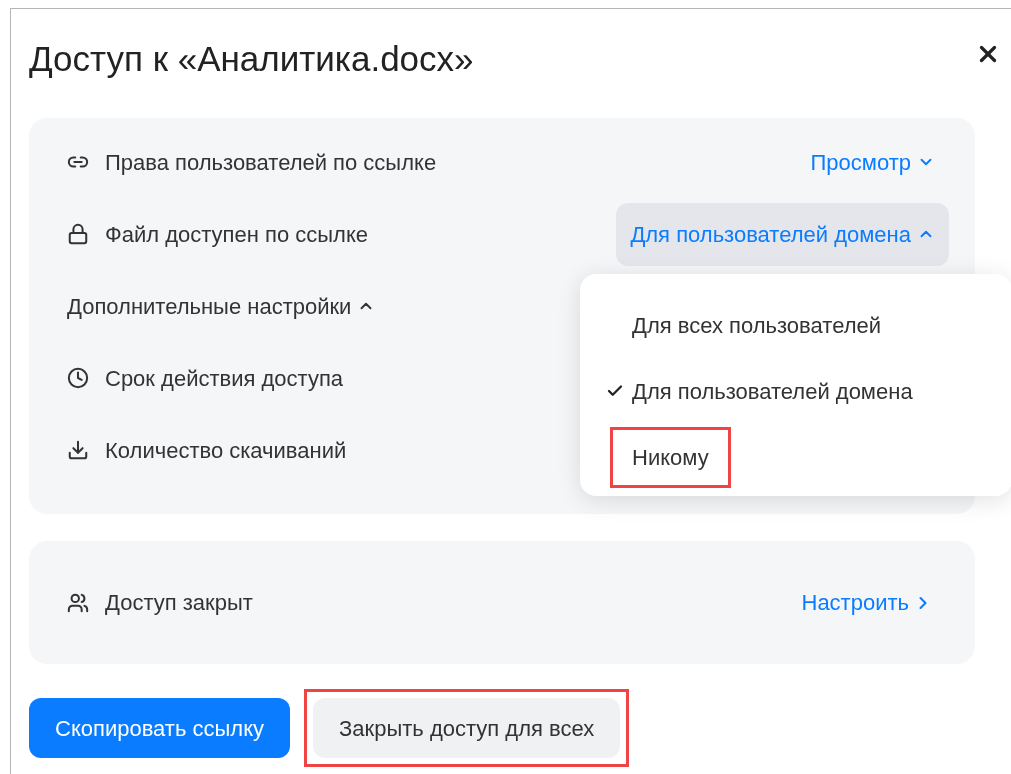 The height and width of the screenshot is (774, 1011). Describe the element at coordinates (78, 450) in the screenshot. I see `download-icon` at that location.